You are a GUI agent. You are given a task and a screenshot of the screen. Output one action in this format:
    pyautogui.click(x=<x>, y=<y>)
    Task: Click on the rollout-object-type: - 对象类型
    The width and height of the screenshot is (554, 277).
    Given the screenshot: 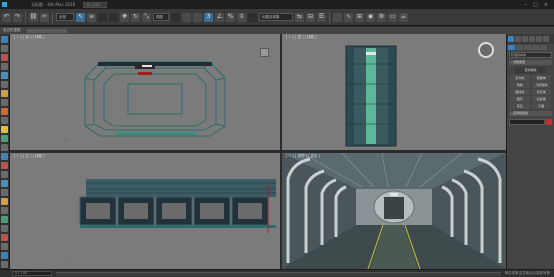 What is the action you would take?
    pyautogui.click(x=530, y=62)
    